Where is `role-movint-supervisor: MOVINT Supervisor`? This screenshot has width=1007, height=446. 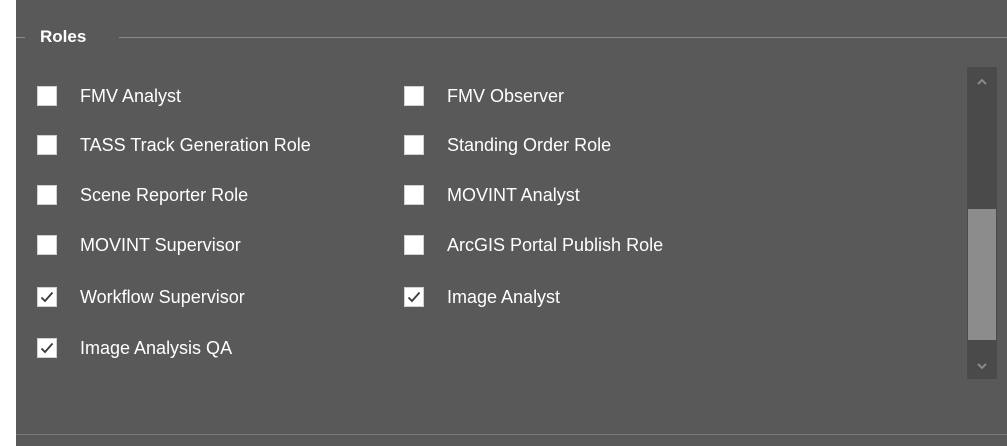
role-movint-supervisor: MOVINT Supervisor is located at coordinates (139, 245).